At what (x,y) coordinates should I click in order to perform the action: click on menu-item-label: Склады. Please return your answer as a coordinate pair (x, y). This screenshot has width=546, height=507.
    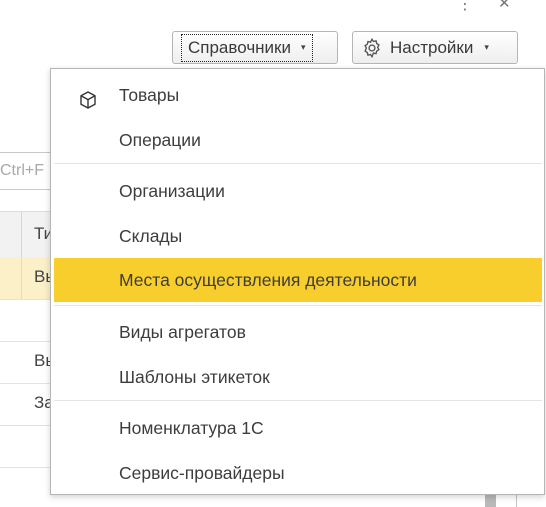
    Looking at the image, I should click on (151, 236).